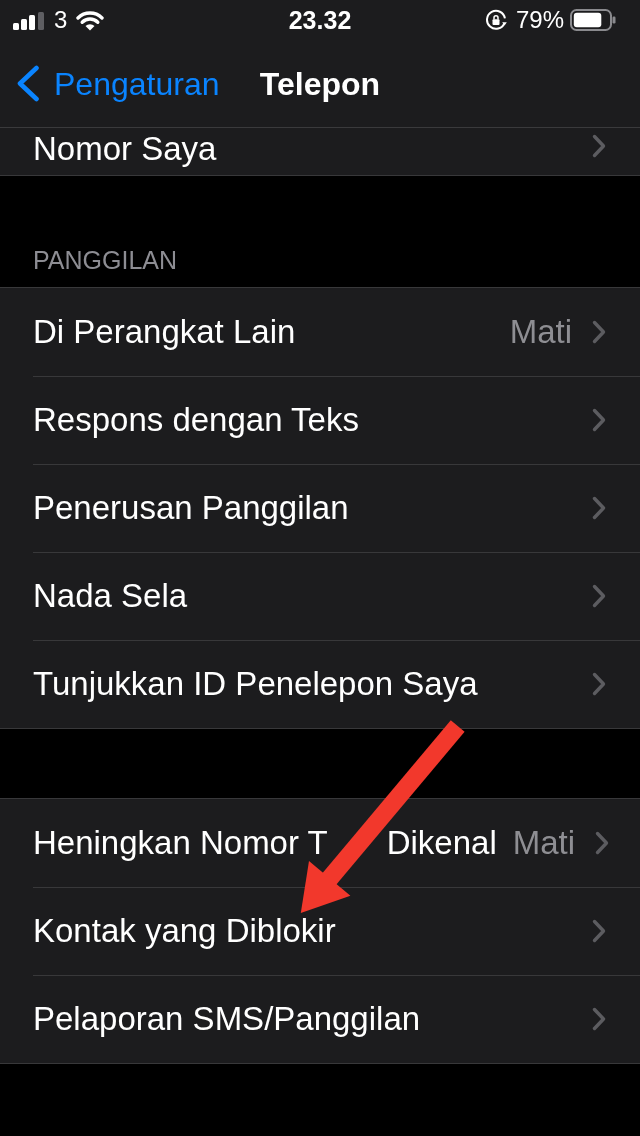 This screenshot has height=1136, width=640. Describe the element at coordinates (255, 684) in the screenshot. I see `row-label: Tunjukkan ID Penelepon Saya` at that location.